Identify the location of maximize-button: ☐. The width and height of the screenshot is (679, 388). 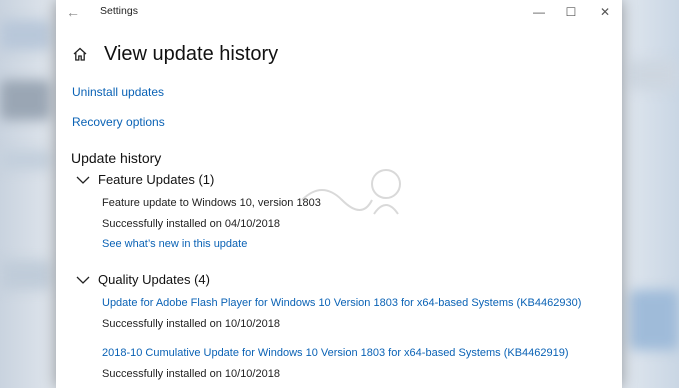
(571, 12).